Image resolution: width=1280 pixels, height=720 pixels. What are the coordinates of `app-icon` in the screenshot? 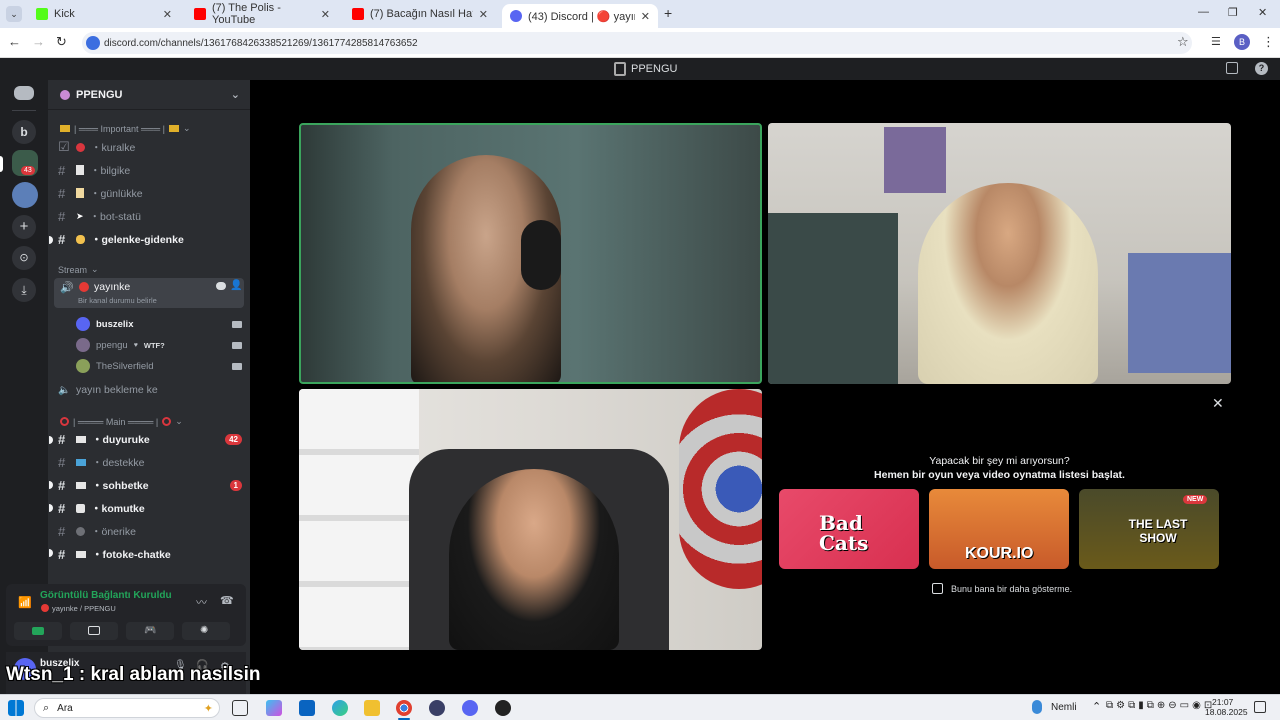 It's located at (437, 708).